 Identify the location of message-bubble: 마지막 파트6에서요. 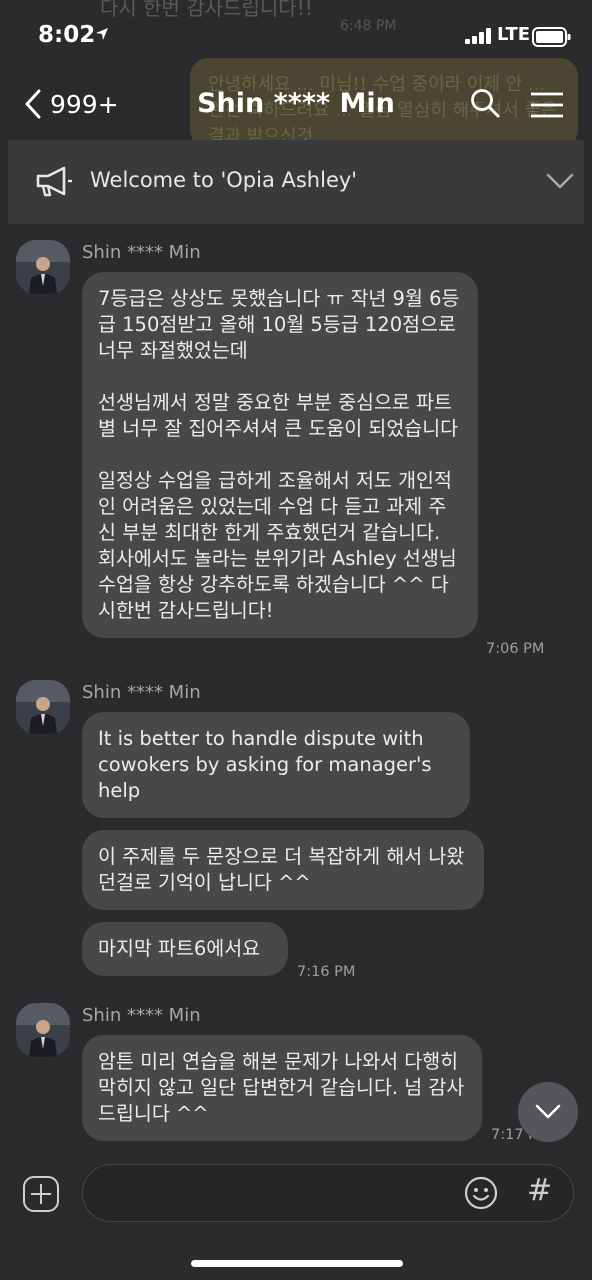
(185, 949).